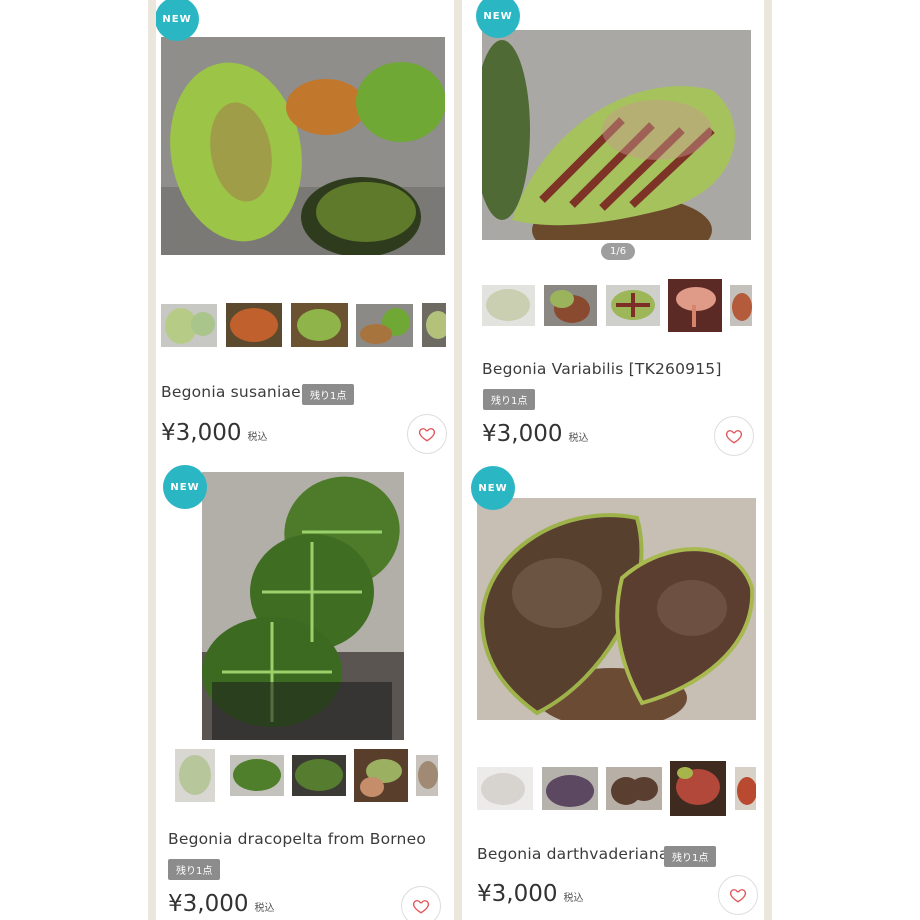 The height and width of the screenshot is (920, 920). Describe the element at coordinates (231, 392) in the screenshot. I see `product-title: Begonia susaniae` at that location.